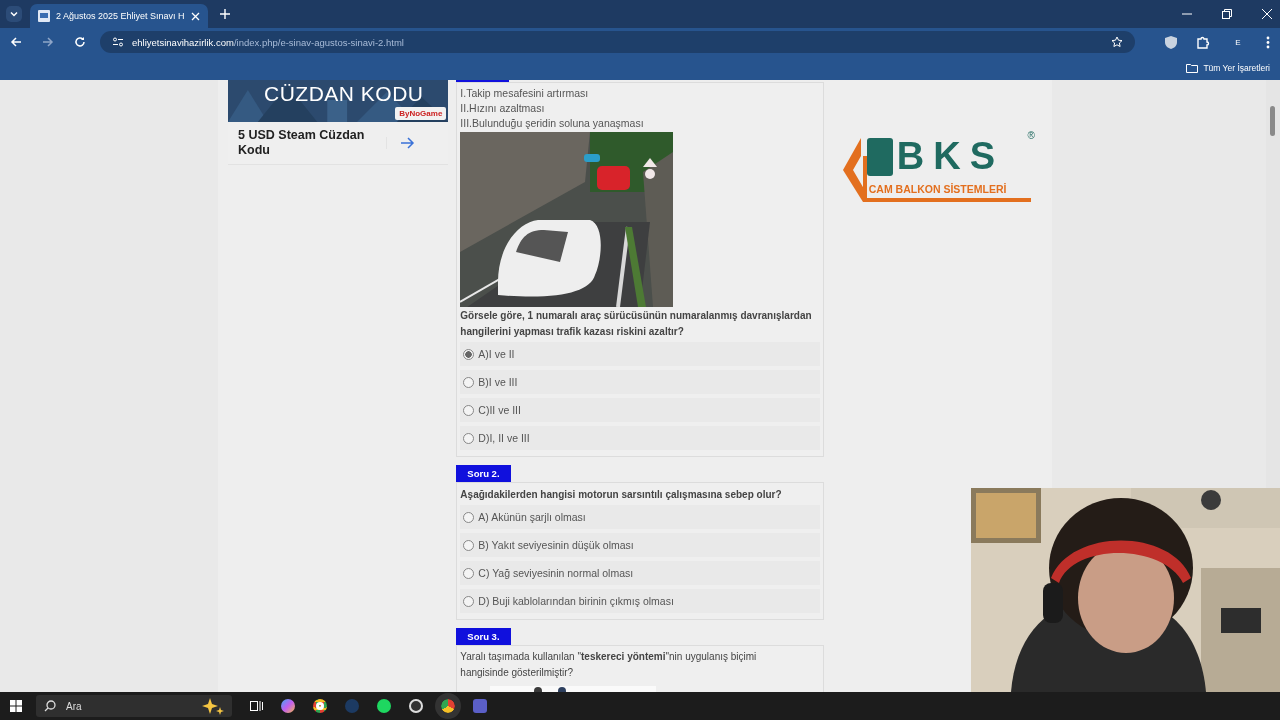 Image resolution: width=1280 pixels, height=720 pixels. I want to click on answer-option: D) Buji kablolarından birinin çıkmış olması, so click(640, 601).